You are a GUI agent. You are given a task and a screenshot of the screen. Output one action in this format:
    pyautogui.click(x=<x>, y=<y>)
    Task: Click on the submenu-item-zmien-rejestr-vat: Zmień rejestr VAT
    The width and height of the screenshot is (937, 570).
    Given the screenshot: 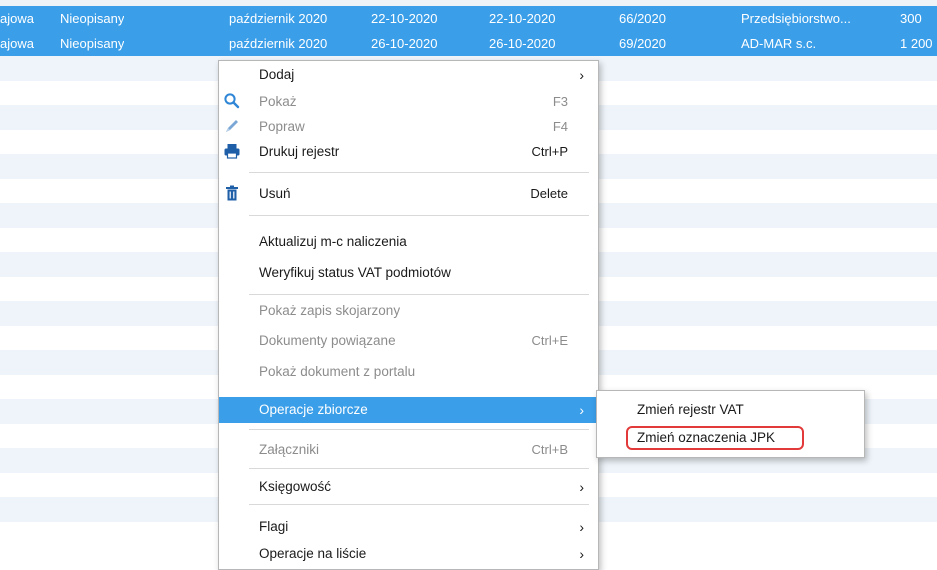 What is the action you would take?
    pyautogui.click(x=690, y=410)
    